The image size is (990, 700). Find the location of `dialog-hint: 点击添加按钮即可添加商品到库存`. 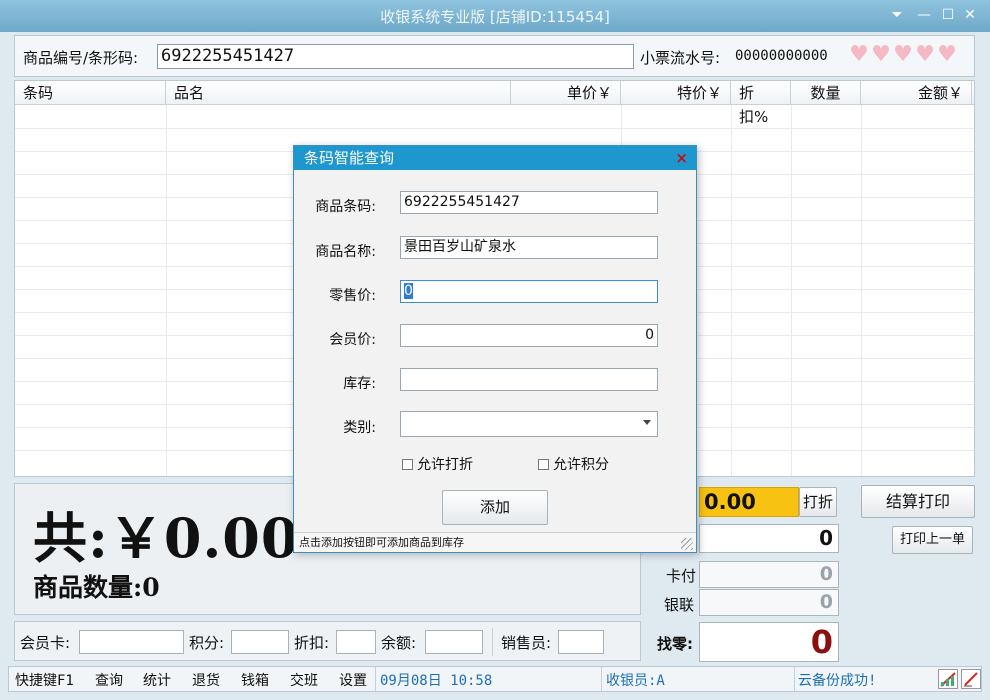

dialog-hint: 点击添加按钮即可添加商品到库存 is located at coordinates (495, 542).